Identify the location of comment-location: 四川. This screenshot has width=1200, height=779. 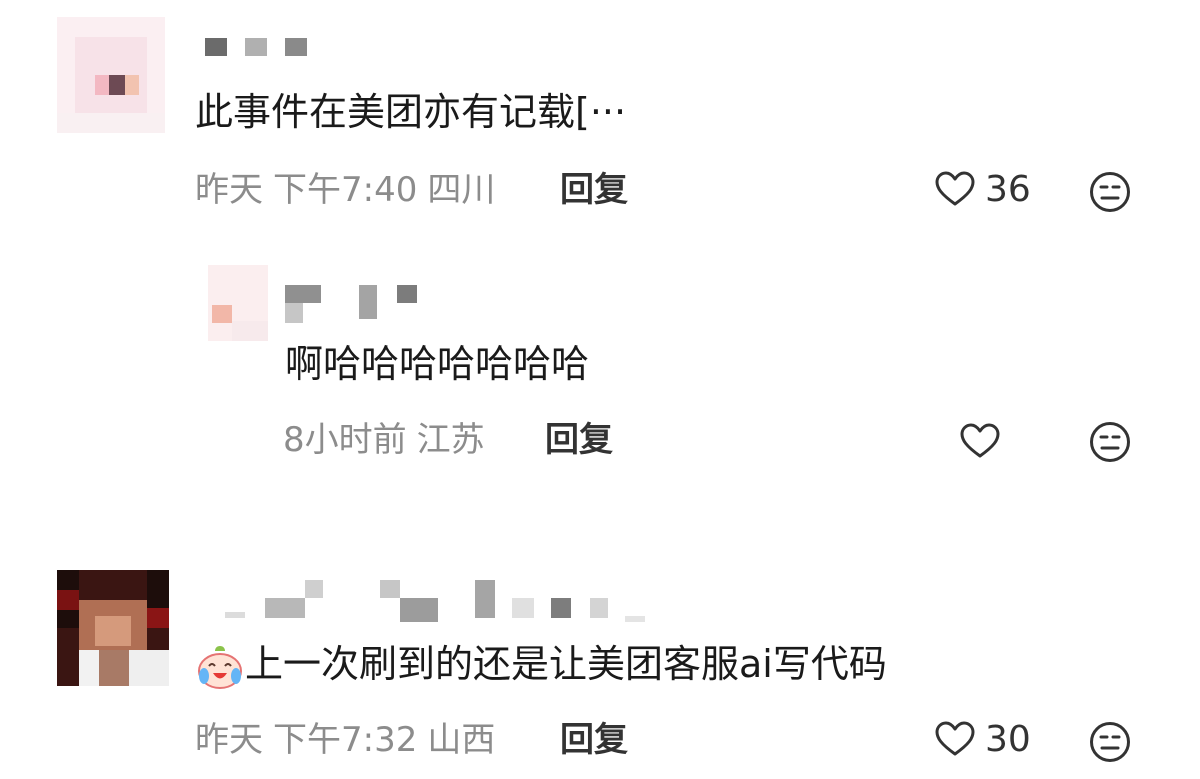
(461, 190).